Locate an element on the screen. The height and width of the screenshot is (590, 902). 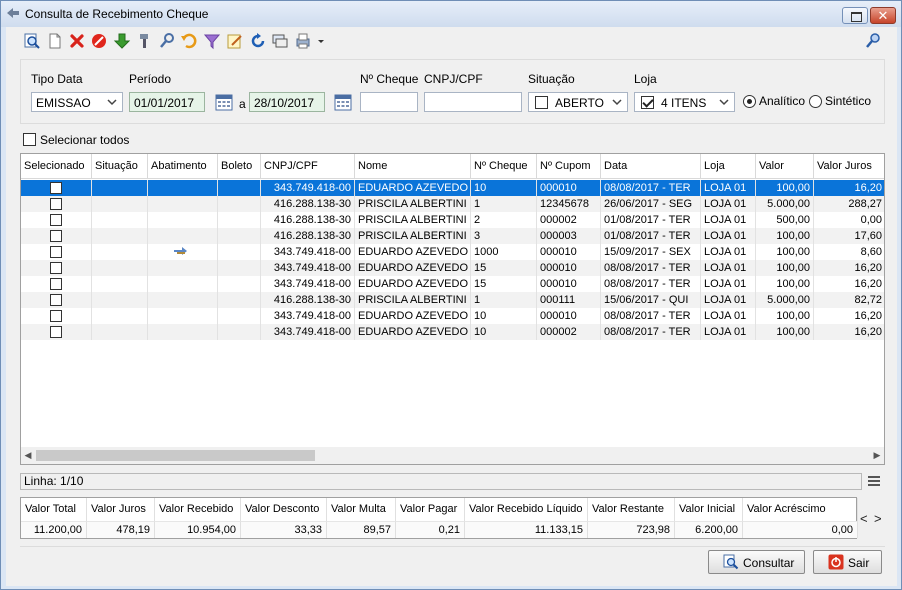
tool-icon is located at coordinates (144, 41).